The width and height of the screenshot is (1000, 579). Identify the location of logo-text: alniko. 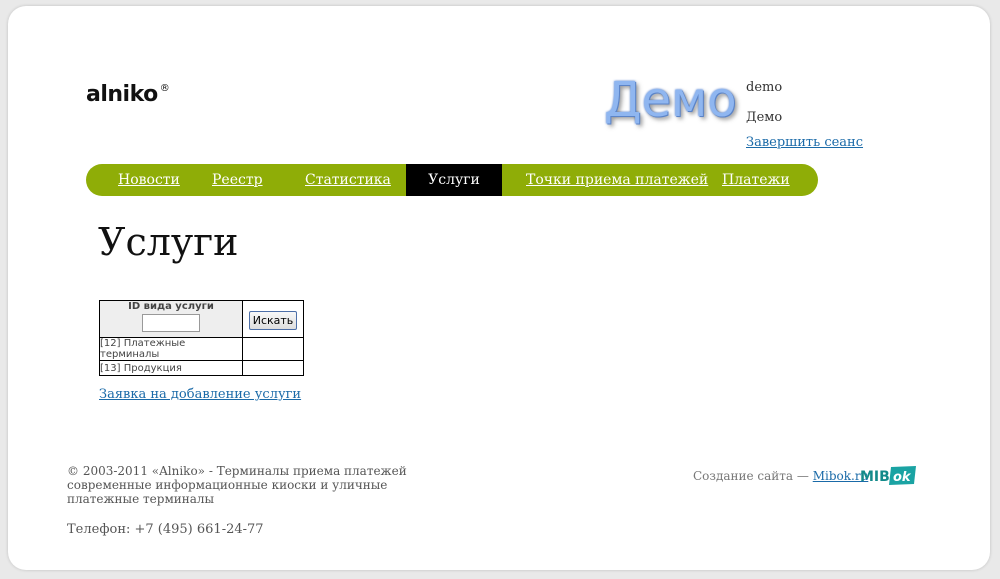
(122, 94).